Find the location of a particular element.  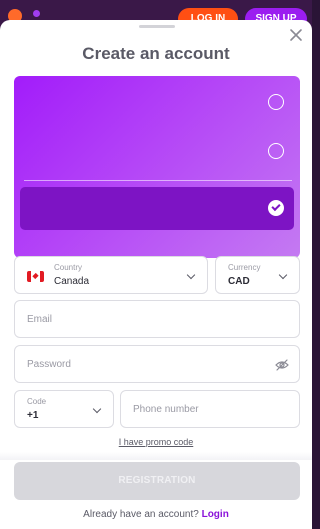

country-value: Canada is located at coordinates (72, 281).